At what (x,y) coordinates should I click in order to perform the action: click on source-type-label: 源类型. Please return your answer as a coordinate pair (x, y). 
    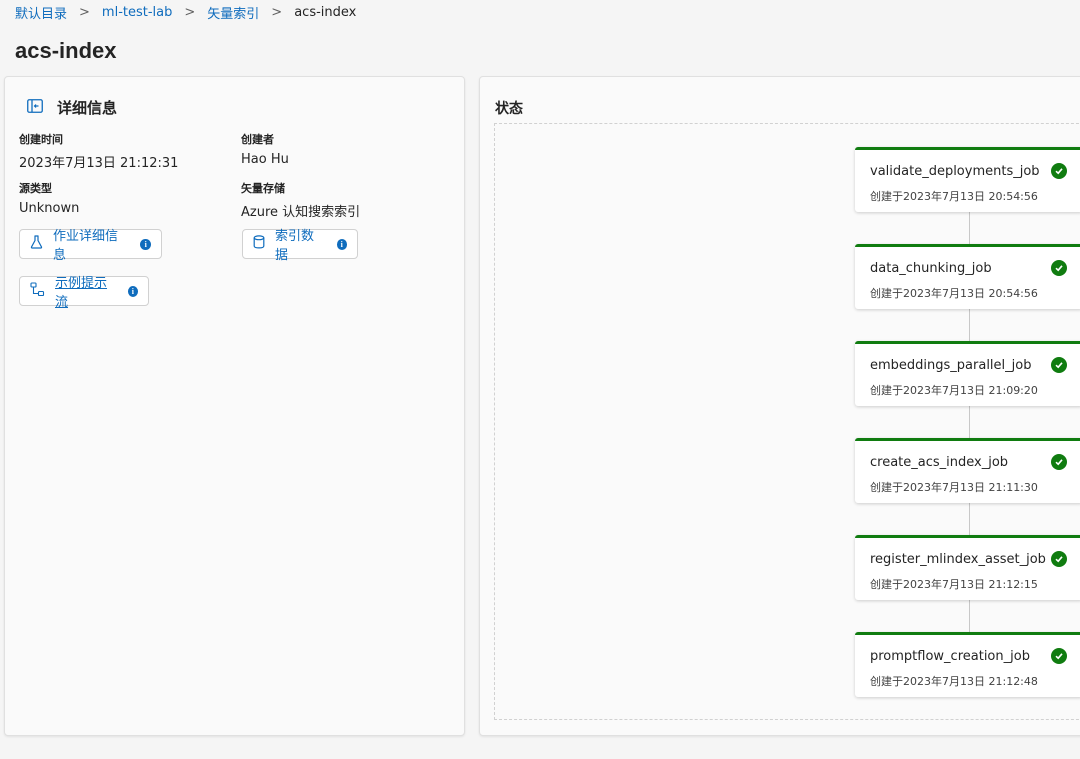
    Looking at the image, I should click on (35, 188).